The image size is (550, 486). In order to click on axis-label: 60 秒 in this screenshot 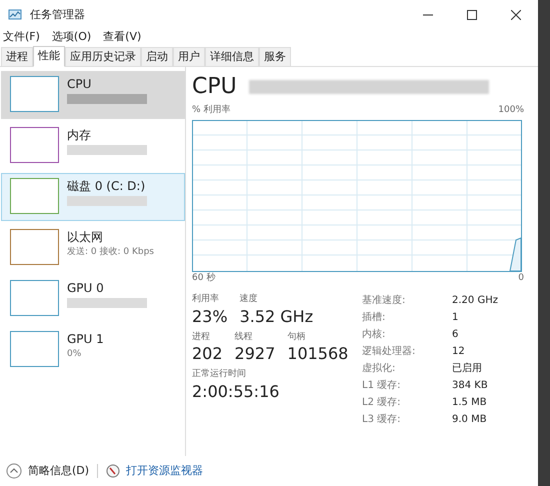, I will do `click(204, 278)`.